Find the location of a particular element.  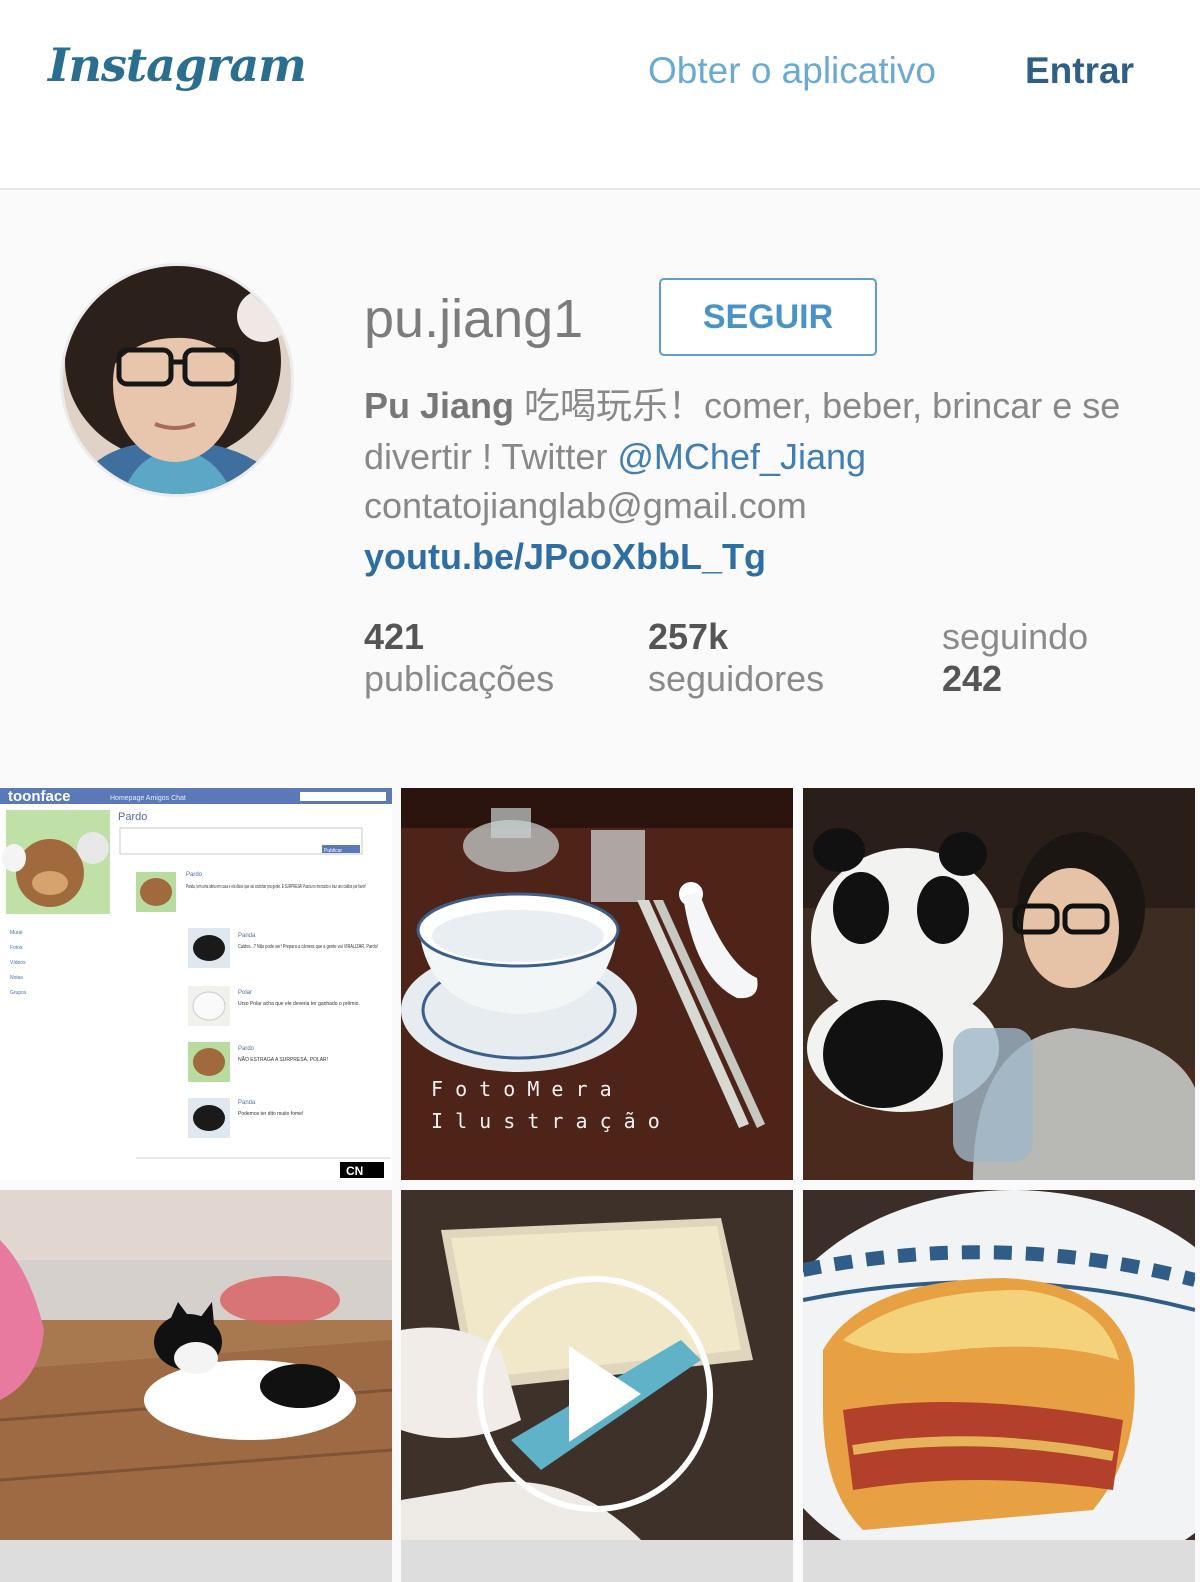

posts-count-stat: 421 publicações is located at coordinates (459, 658).